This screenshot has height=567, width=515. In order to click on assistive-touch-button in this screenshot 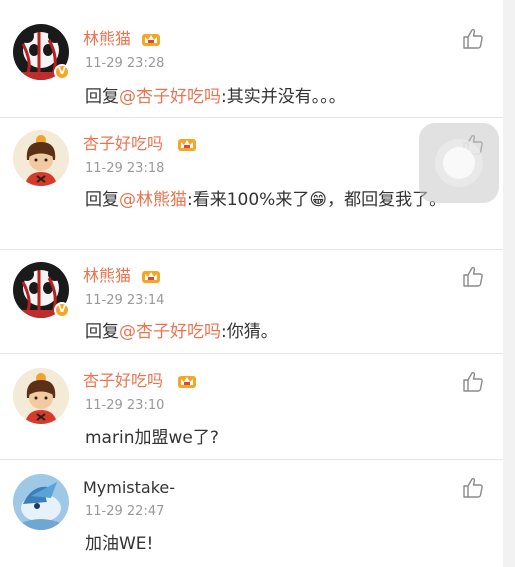, I will do `click(459, 163)`.